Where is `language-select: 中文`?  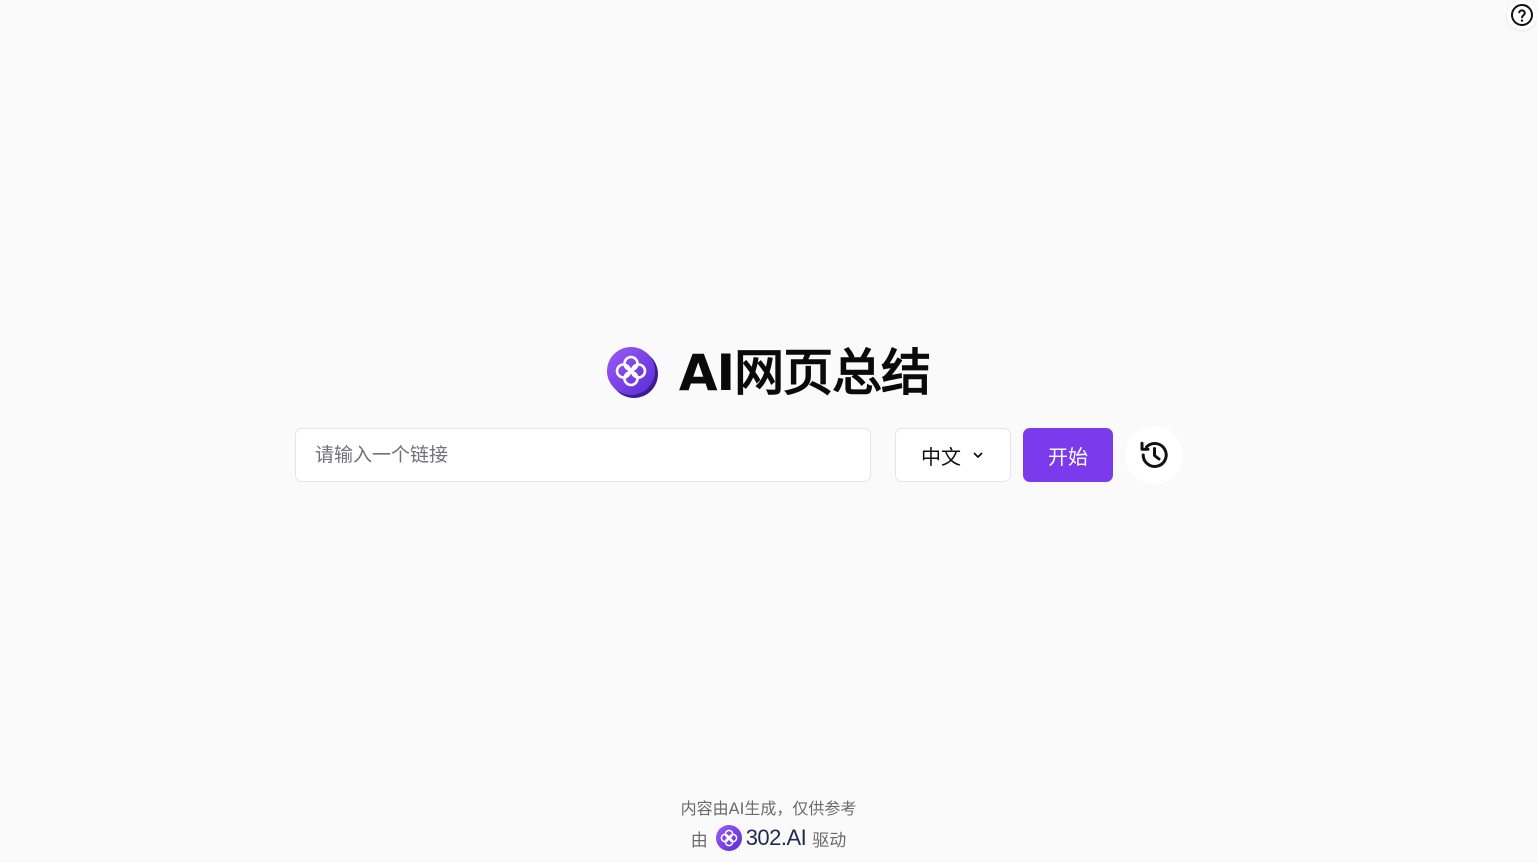 language-select: 中文 is located at coordinates (953, 455).